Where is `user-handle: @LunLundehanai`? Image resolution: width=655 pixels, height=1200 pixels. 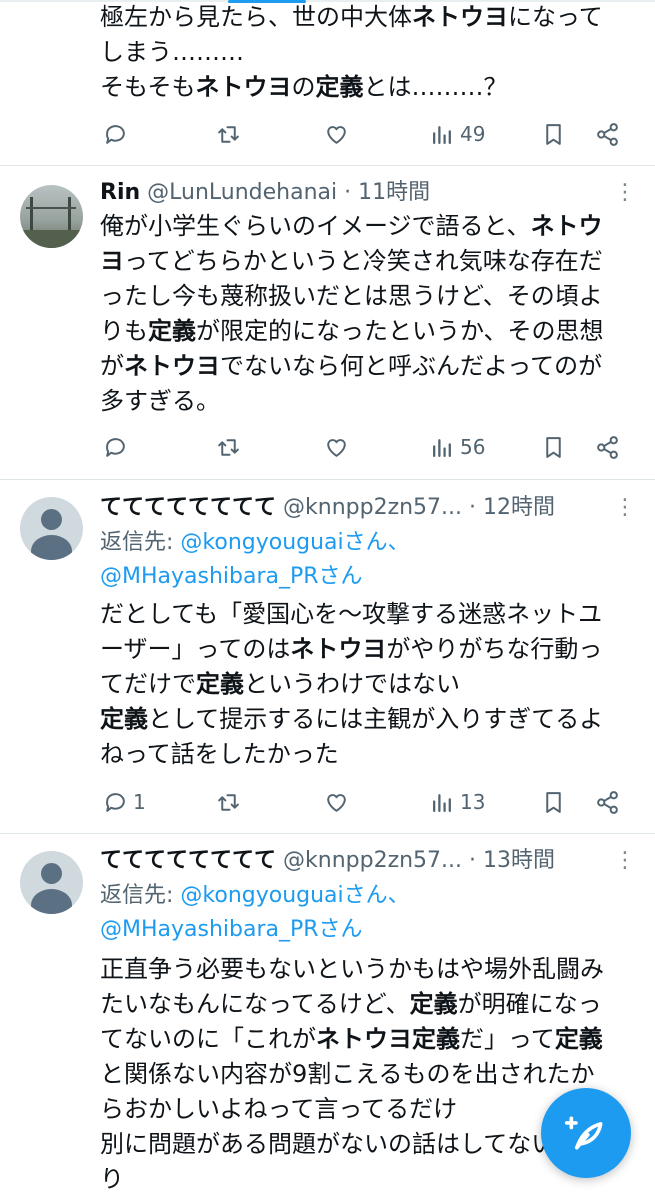 user-handle: @LunLundehanai is located at coordinates (242, 192).